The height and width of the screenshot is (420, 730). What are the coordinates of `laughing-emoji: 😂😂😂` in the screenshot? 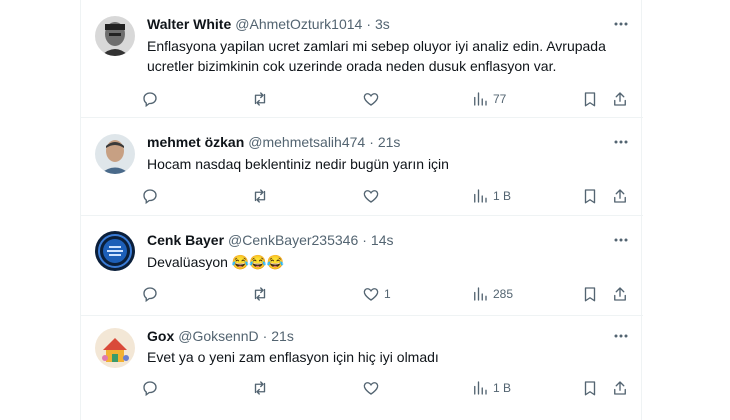 It's located at (258, 262).